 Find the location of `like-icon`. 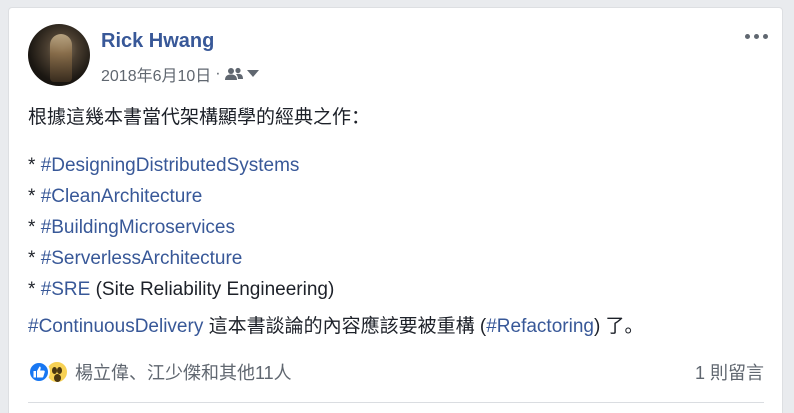

like-icon is located at coordinates (39, 372).